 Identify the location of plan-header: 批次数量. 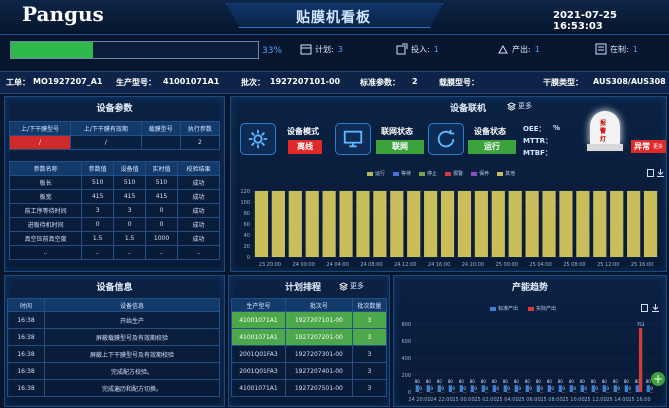
(369, 305).